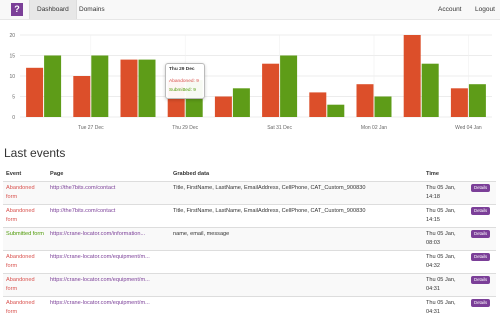 The height and width of the screenshot is (319, 500). What do you see at coordinates (468, 128) in the screenshot?
I see `x-tick-label: Wed 04 Jan` at bounding box center [468, 128].